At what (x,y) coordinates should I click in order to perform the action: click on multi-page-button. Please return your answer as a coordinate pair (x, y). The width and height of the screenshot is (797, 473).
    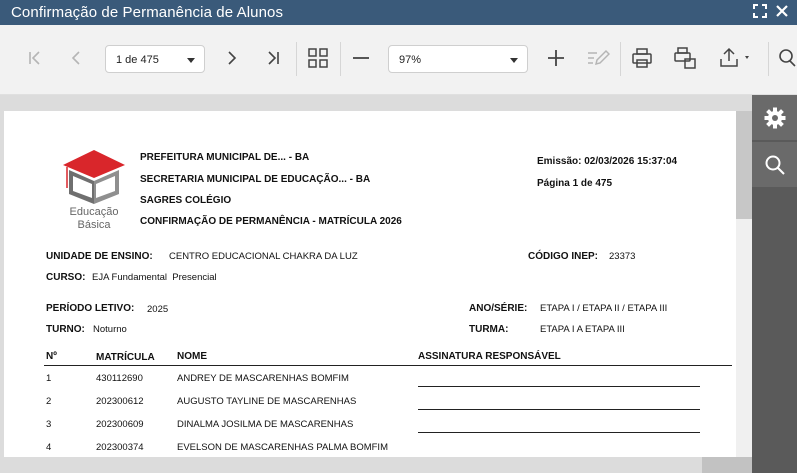
    Looking at the image, I should click on (318, 58).